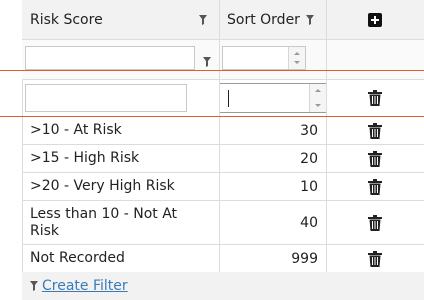 The width and height of the screenshot is (424, 300). I want to click on plus-square-icon, so click(375, 19).